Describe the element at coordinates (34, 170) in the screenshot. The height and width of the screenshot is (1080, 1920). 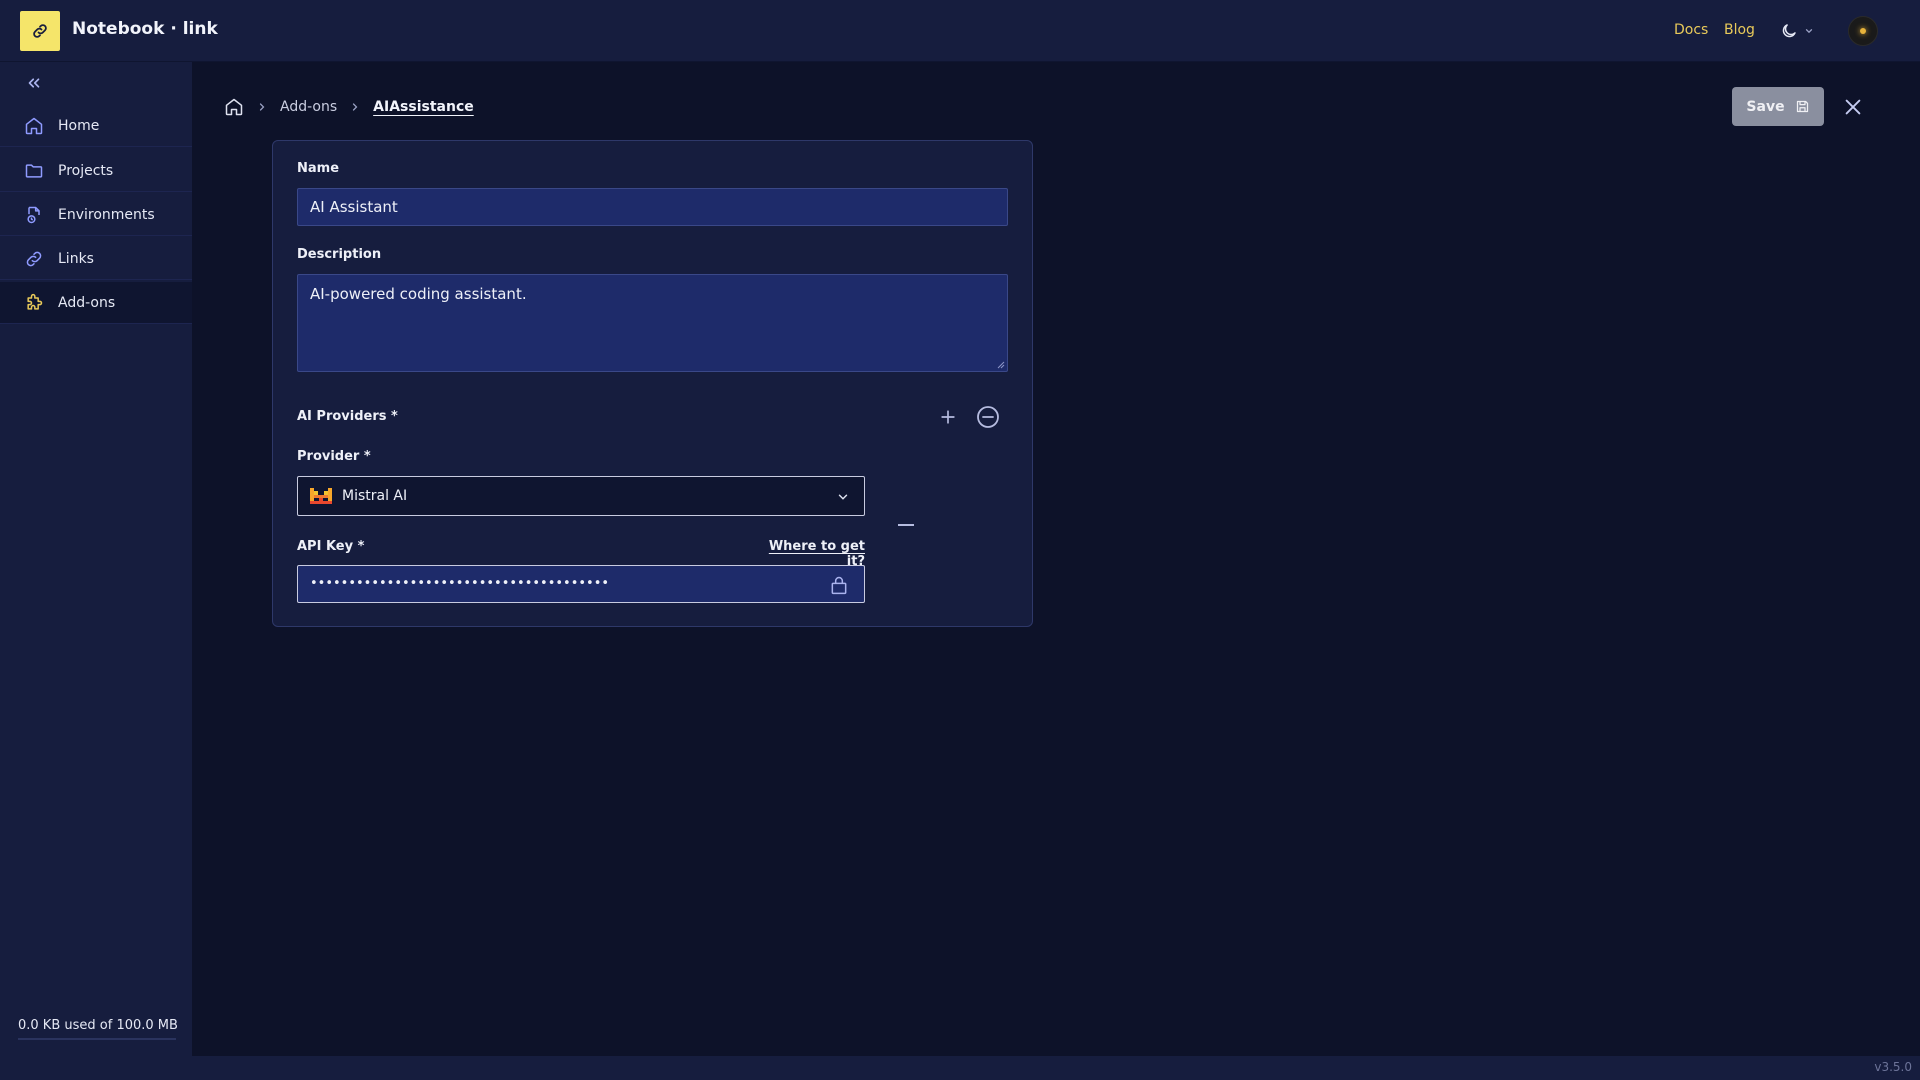
I see `folder-icon` at that location.